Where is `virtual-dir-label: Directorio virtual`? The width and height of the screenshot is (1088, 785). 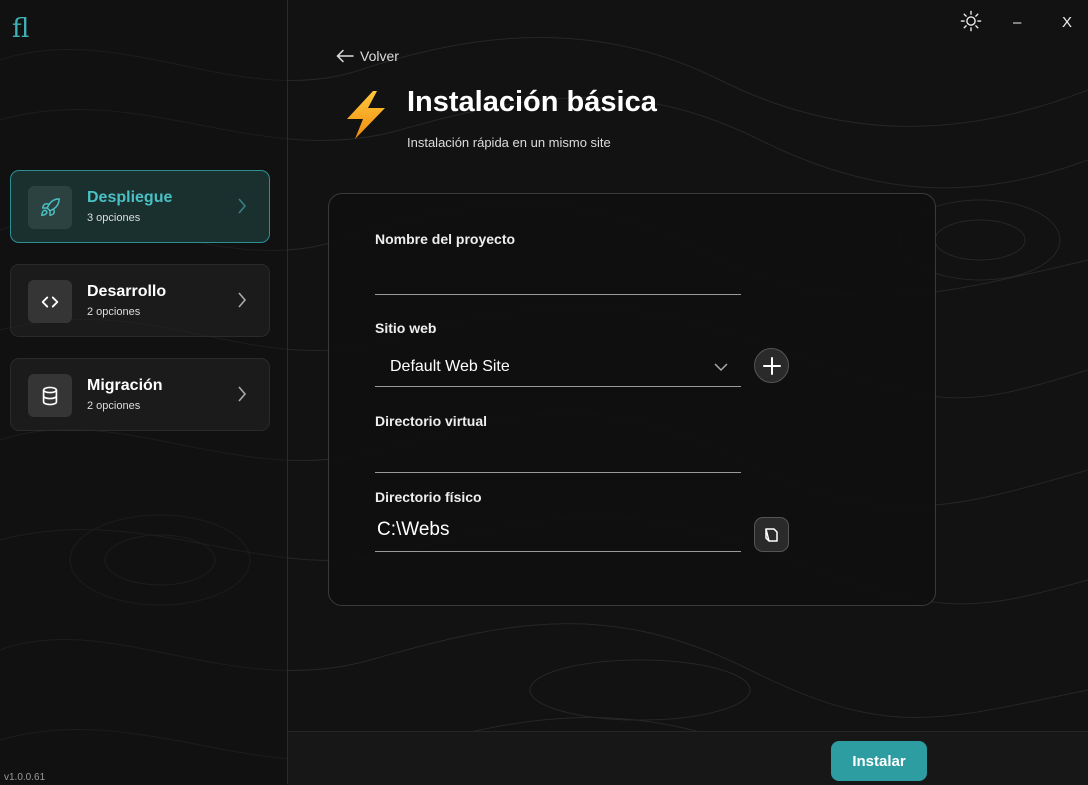
virtual-dir-label: Directorio virtual is located at coordinates (431, 421).